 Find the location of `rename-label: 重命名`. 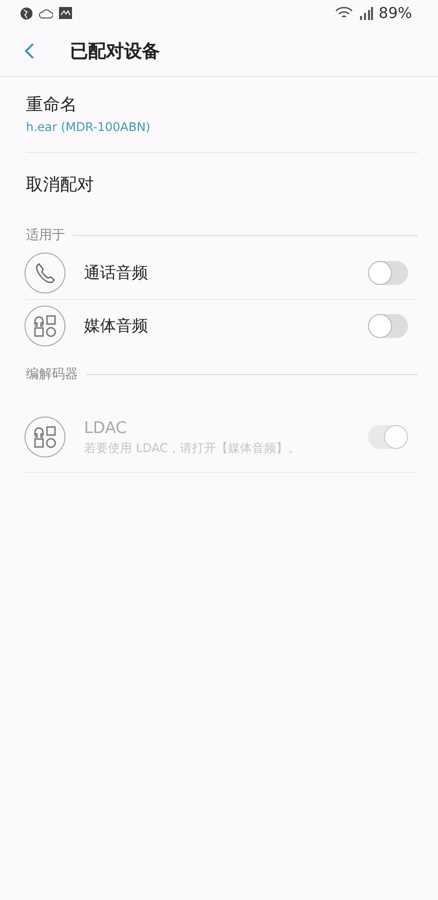

rename-label: 重命名 is located at coordinates (222, 104).